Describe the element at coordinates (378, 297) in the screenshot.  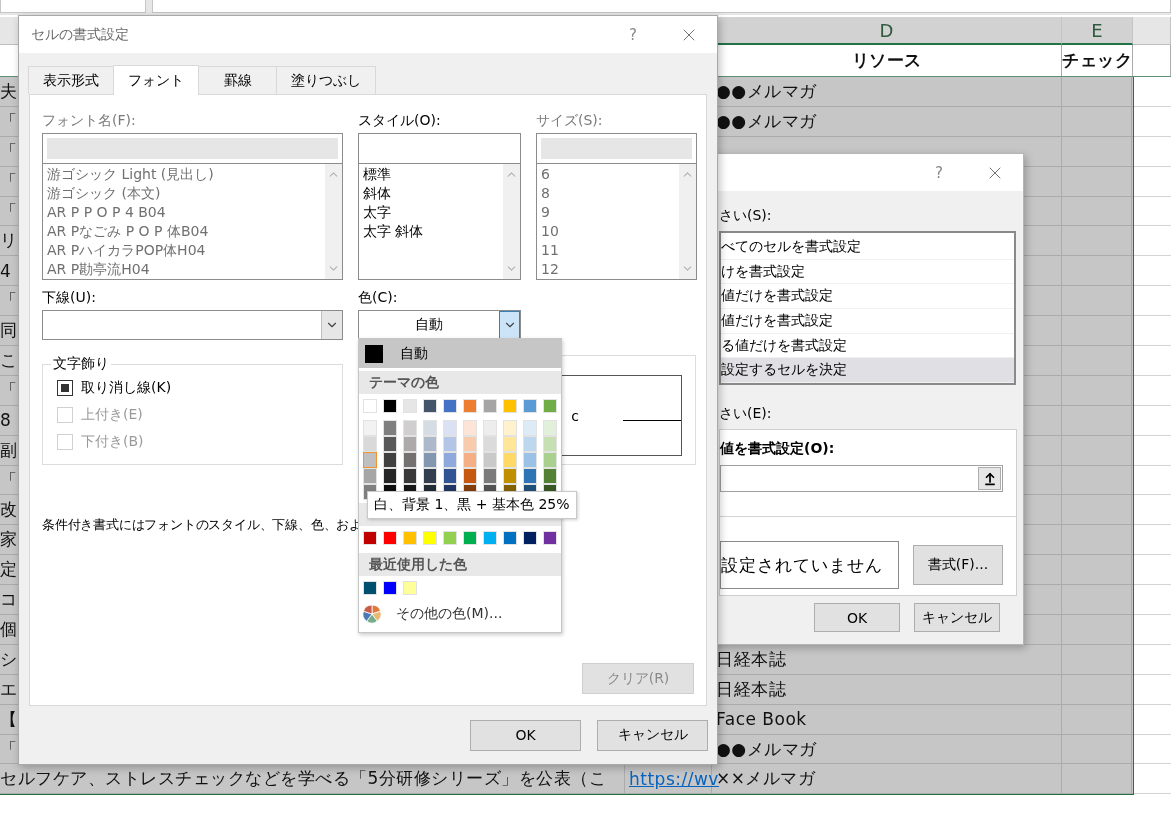
I see `field-label: 色(C):` at that location.